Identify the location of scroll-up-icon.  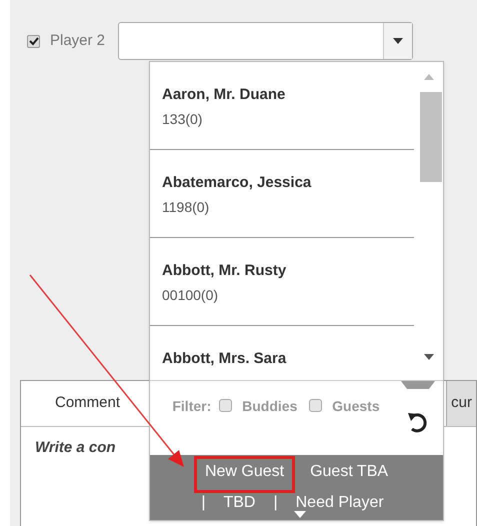
(429, 77).